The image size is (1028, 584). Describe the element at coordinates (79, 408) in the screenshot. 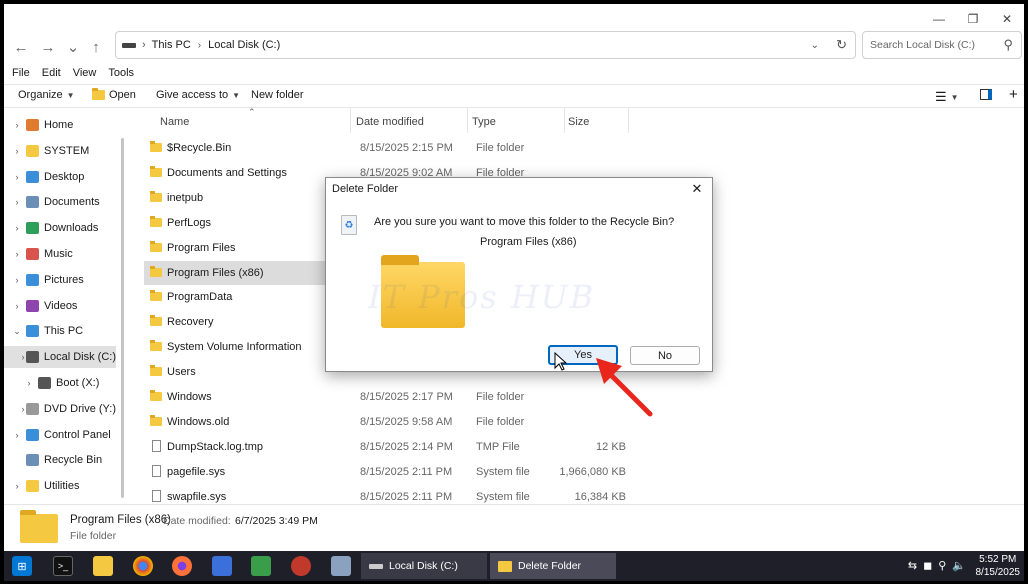

I see `sidebar-item-label: DVD Drive (Y:)` at that location.